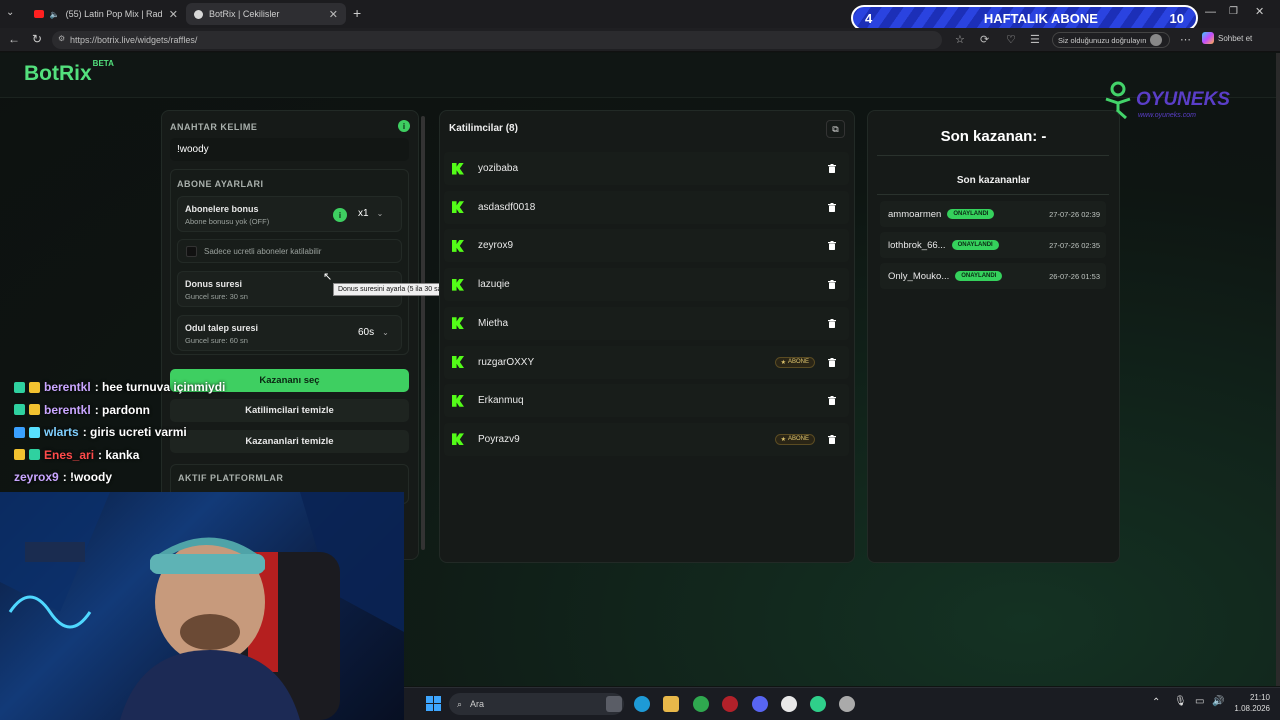 This screenshot has width=1280, height=720. Describe the element at coordinates (818, 704) in the screenshot. I see `app-green-icon` at that location.